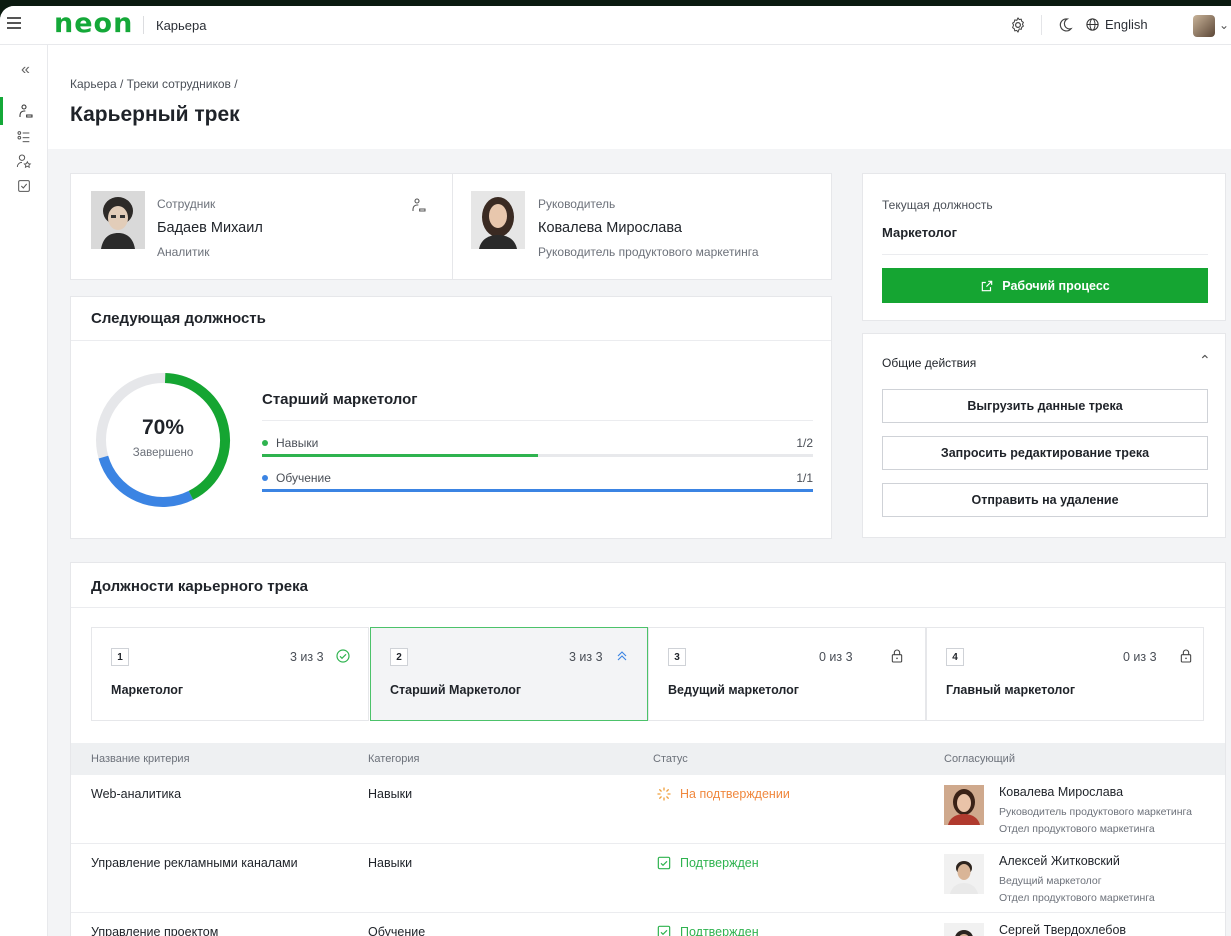 The width and height of the screenshot is (1231, 936). Describe the element at coordinates (163, 440) in the screenshot. I see `progress-donut` at that location.